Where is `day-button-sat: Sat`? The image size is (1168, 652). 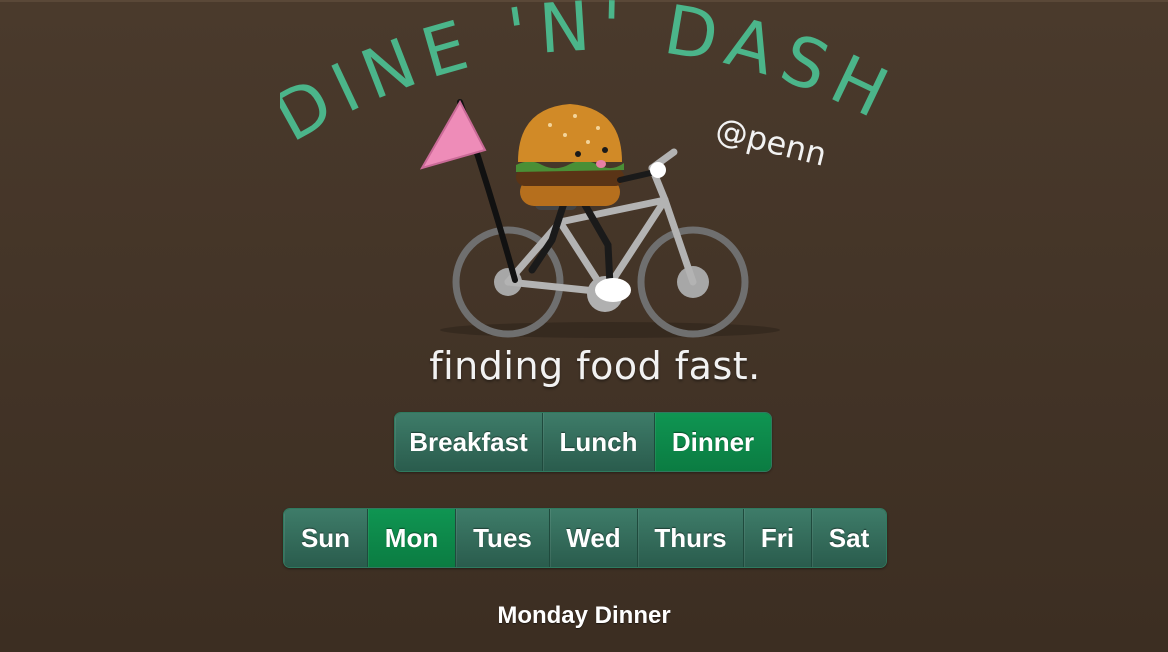
day-button-sat: Sat is located at coordinates (849, 538).